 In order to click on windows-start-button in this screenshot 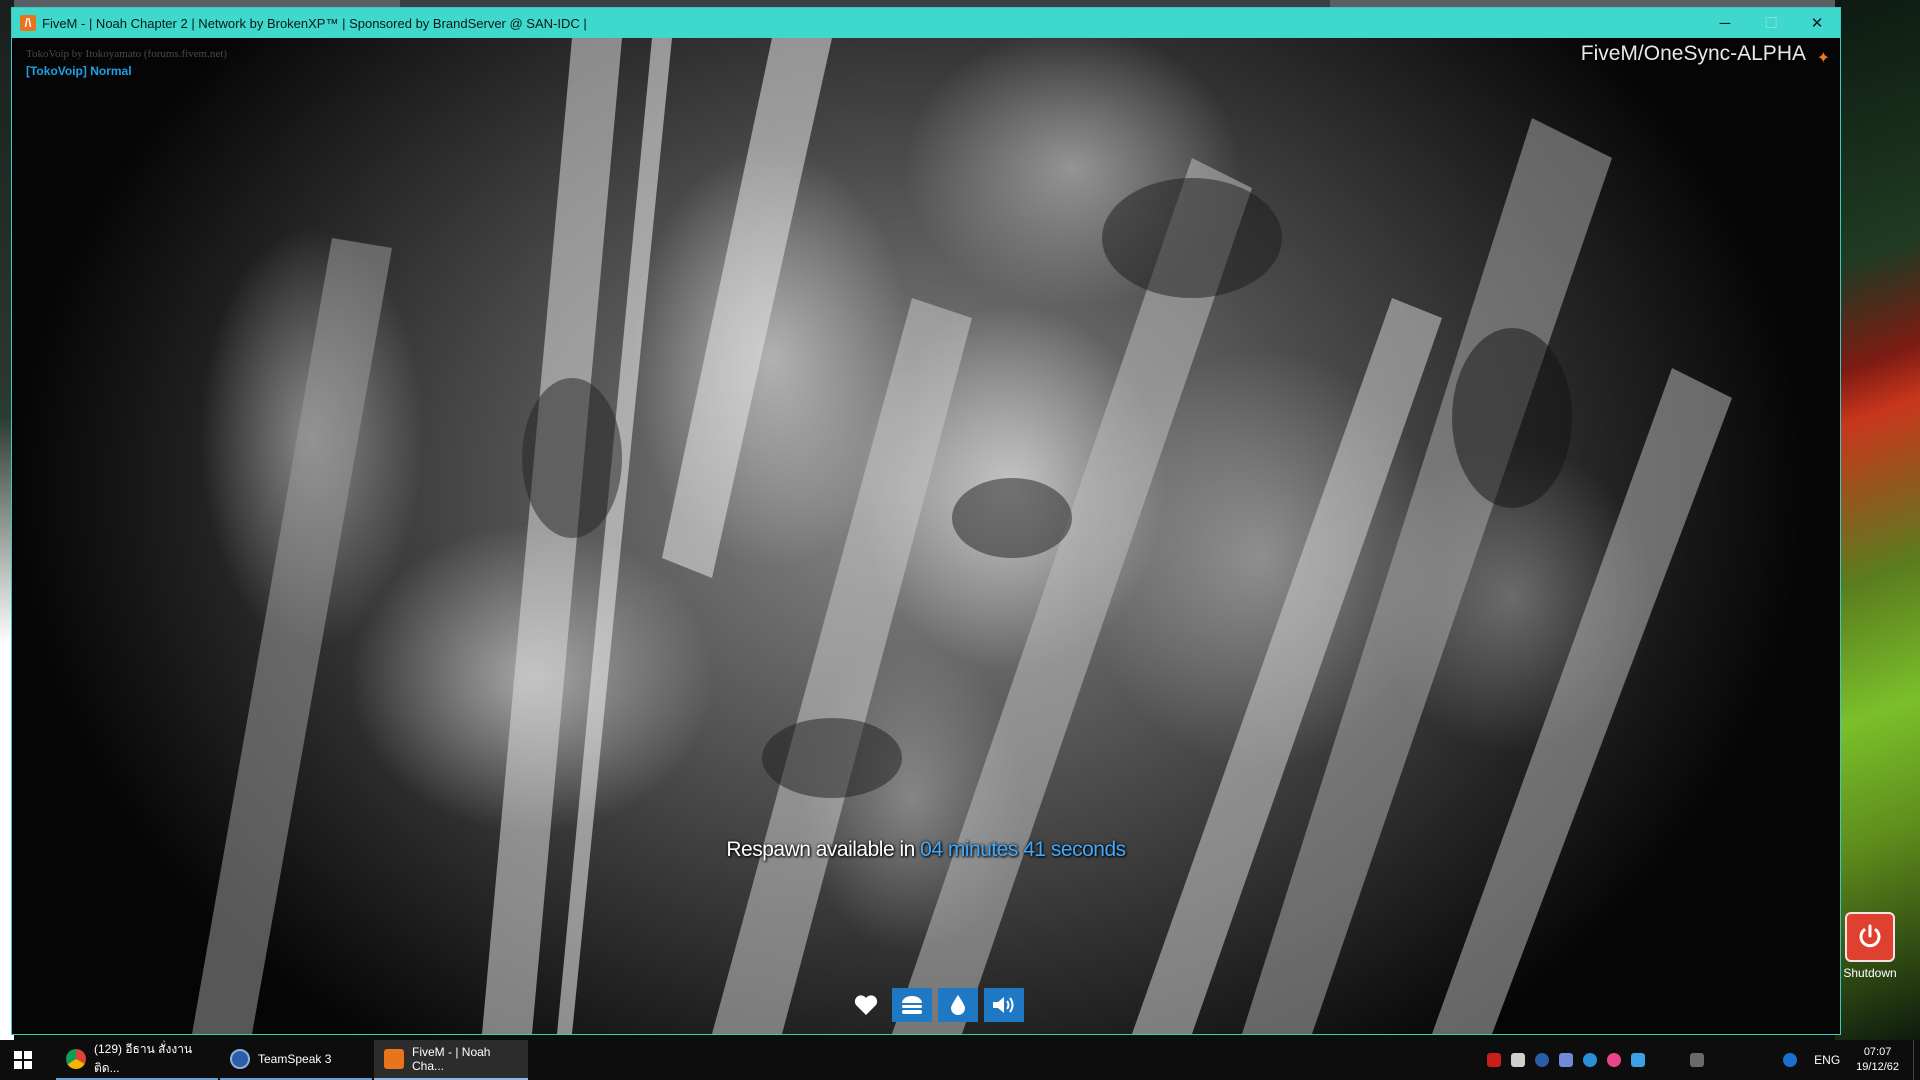, I will do `click(23, 1060)`.